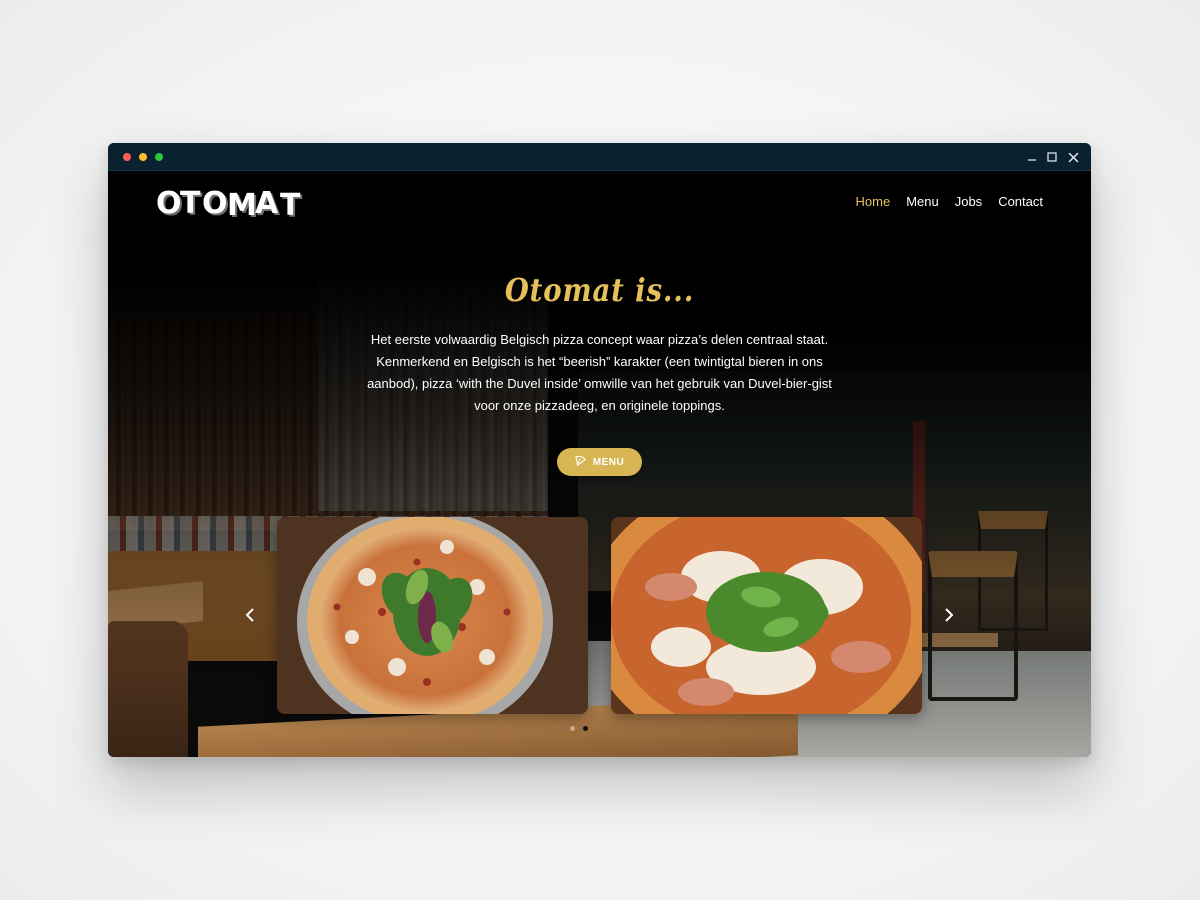  I want to click on pizza-slice-icon, so click(580, 462).